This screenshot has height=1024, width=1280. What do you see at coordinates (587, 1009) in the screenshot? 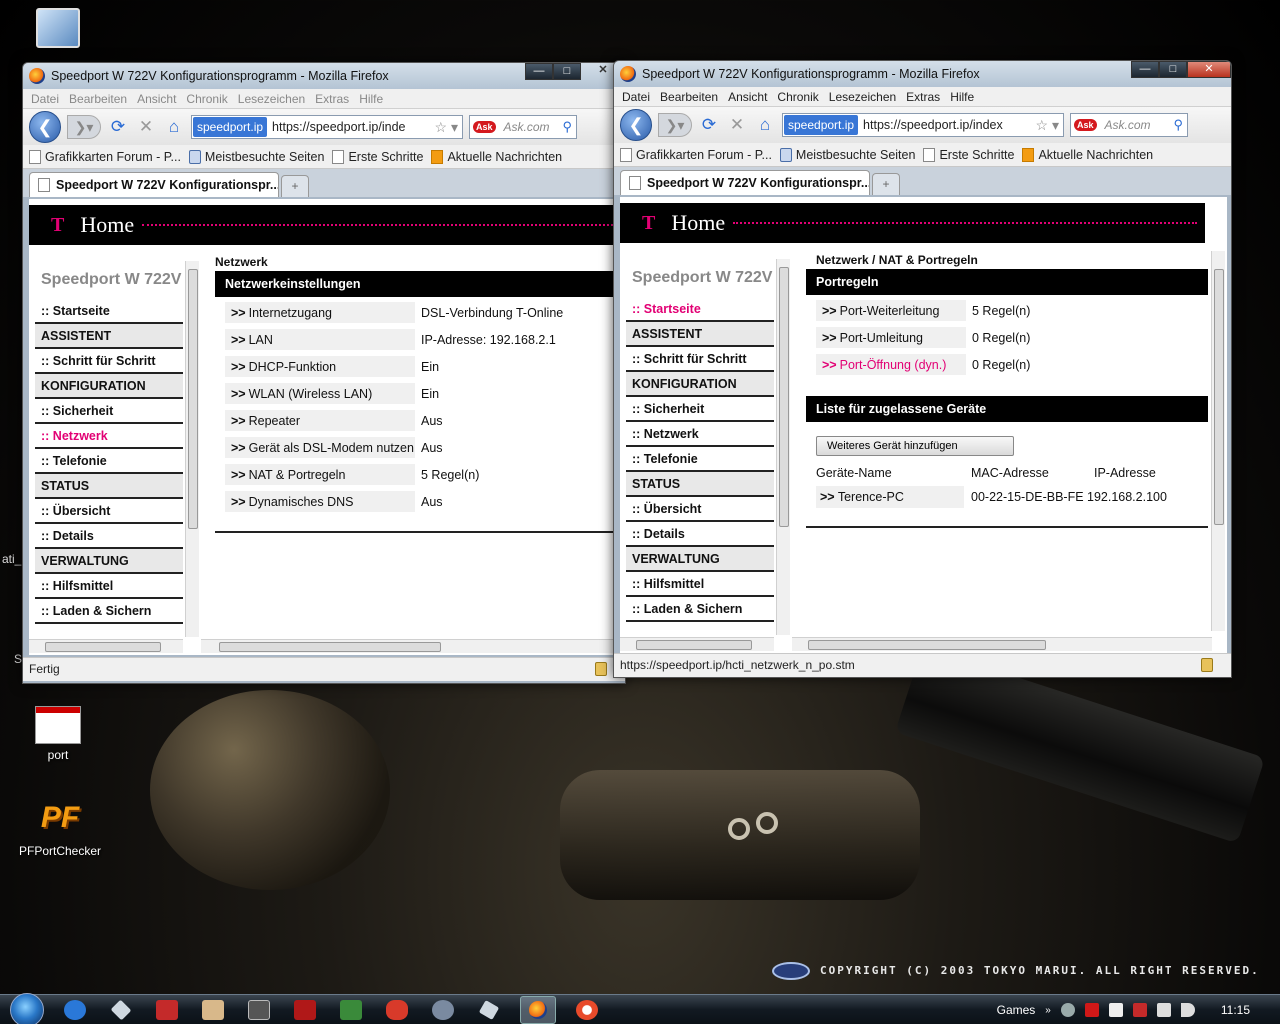
I see `opera-icon` at bounding box center [587, 1009].